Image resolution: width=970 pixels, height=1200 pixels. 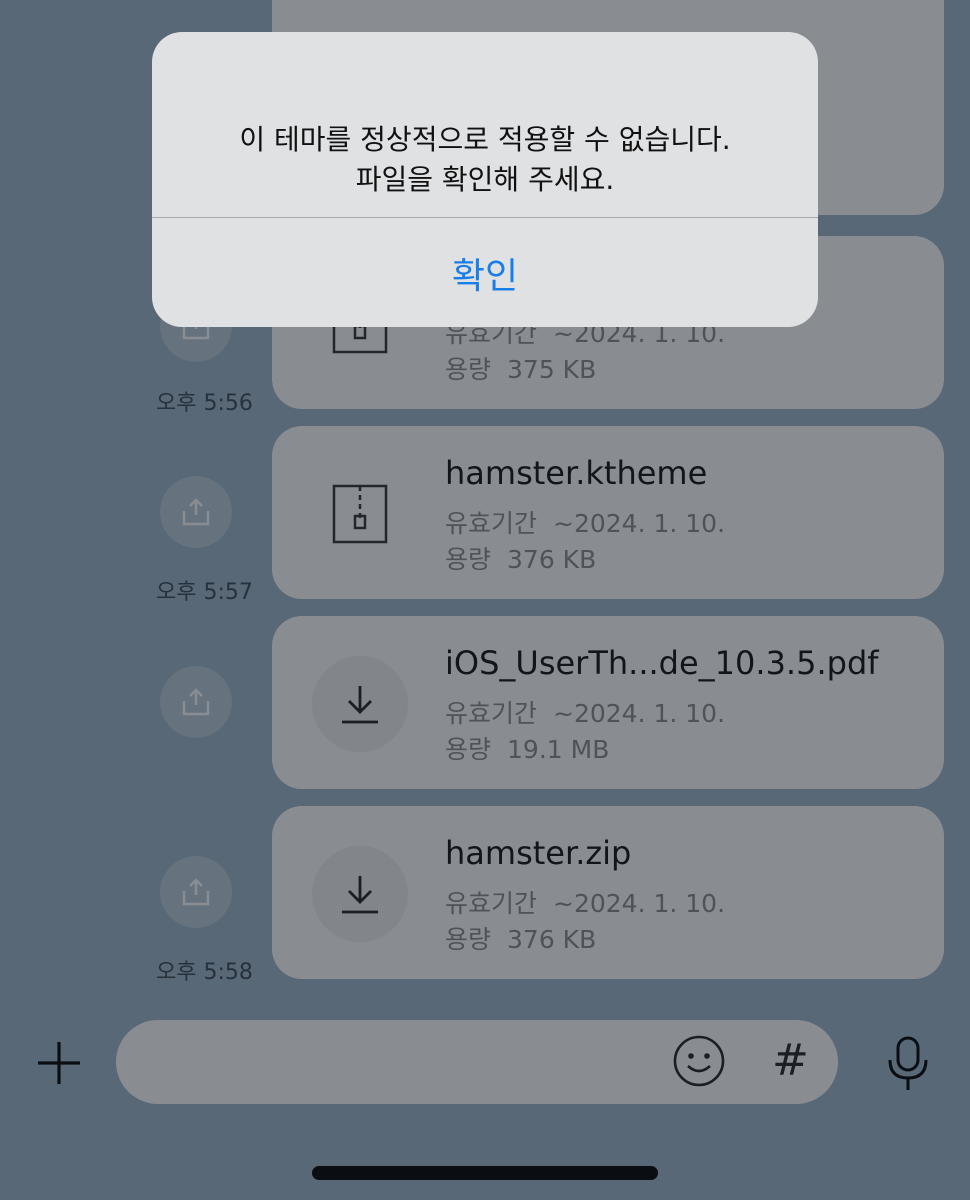 I want to click on alert-message: 이 테마를 정상적으로 적용할 수 없습니다. 파일을 확인해 주세요., so click(x=485, y=160).